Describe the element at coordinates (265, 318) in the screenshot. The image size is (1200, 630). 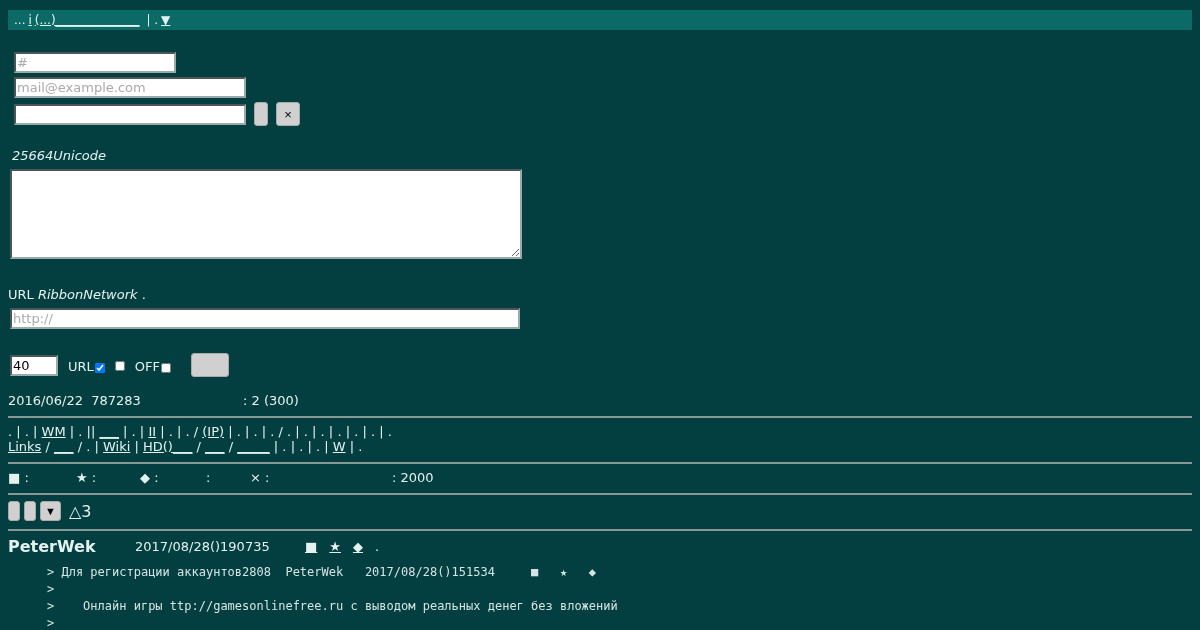
I see `url-field: http://` at that location.